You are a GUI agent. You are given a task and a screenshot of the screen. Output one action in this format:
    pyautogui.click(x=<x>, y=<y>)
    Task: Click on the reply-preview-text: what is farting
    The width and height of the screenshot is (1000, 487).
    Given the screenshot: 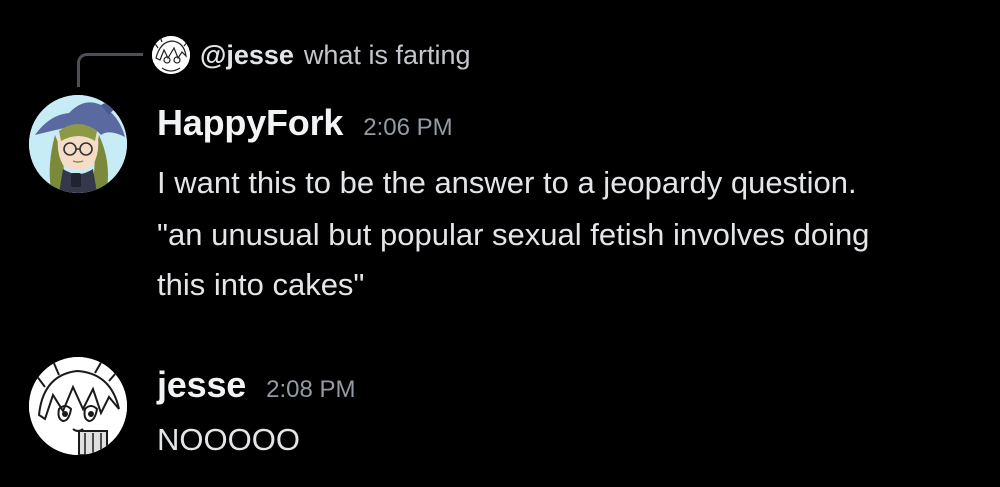 What is the action you would take?
    pyautogui.click(x=387, y=55)
    